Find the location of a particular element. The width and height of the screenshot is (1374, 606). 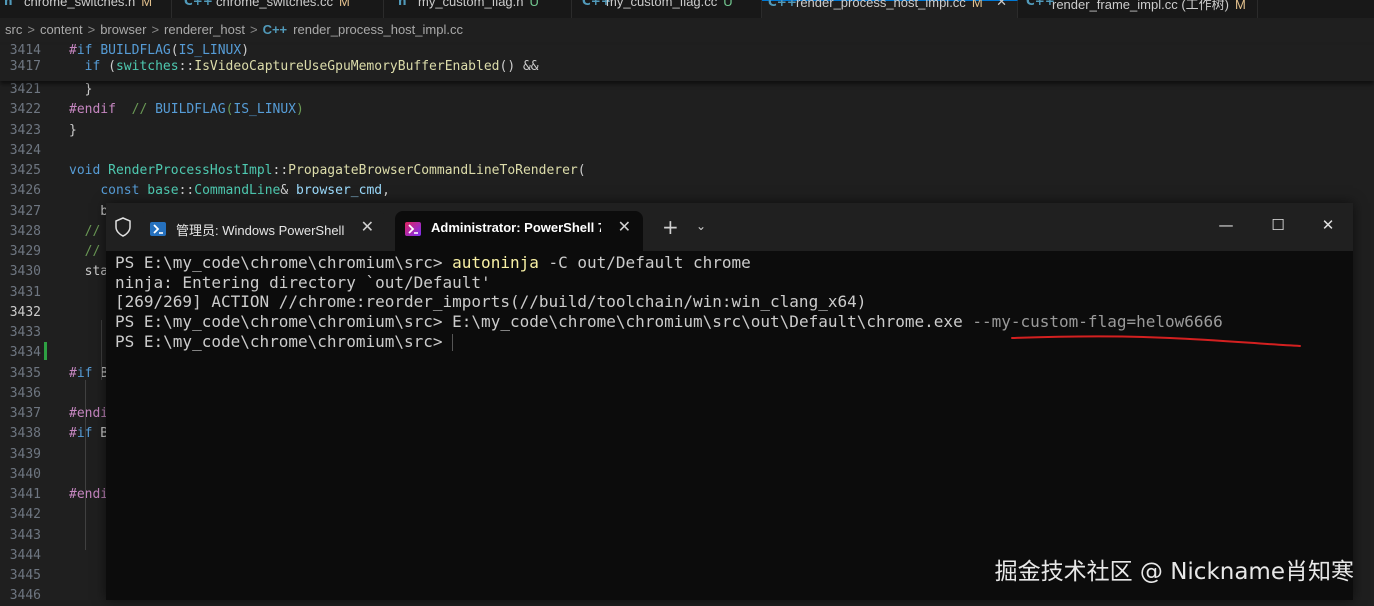

tab-chrome-switches-cc: C++ chrome_switches.cc M is located at coordinates (278, 9).